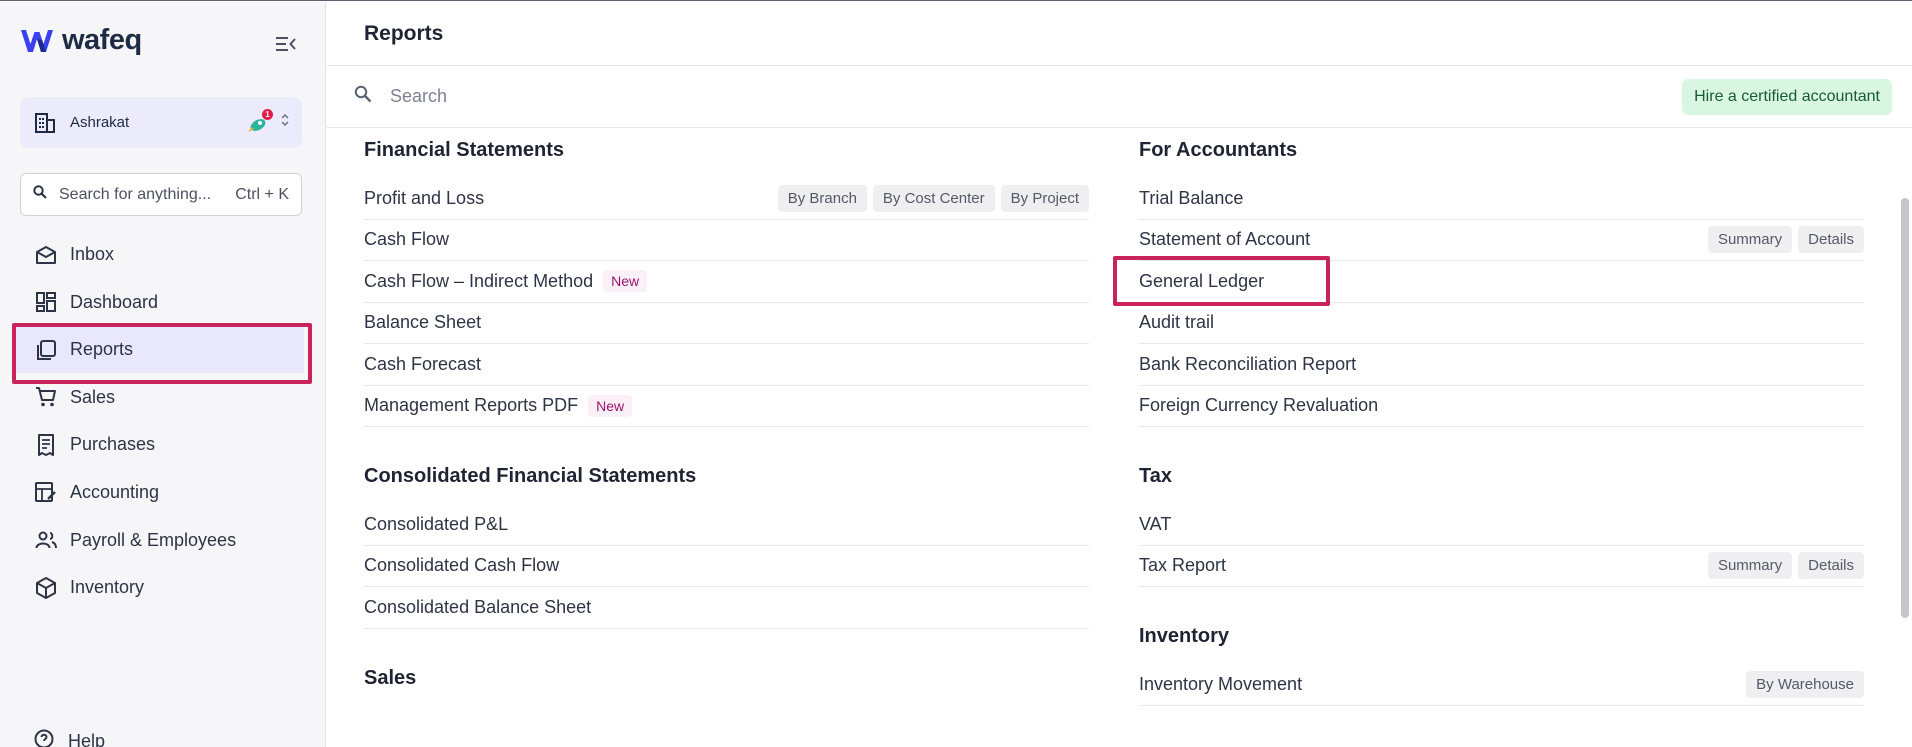 This screenshot has width=1912, height=747. What do you see at coordinates (1501, 685) in the screenshot?
I see `report-link-inventory-movement: Inventory Movement By Warehouse` at bounding box center [1501, 685].